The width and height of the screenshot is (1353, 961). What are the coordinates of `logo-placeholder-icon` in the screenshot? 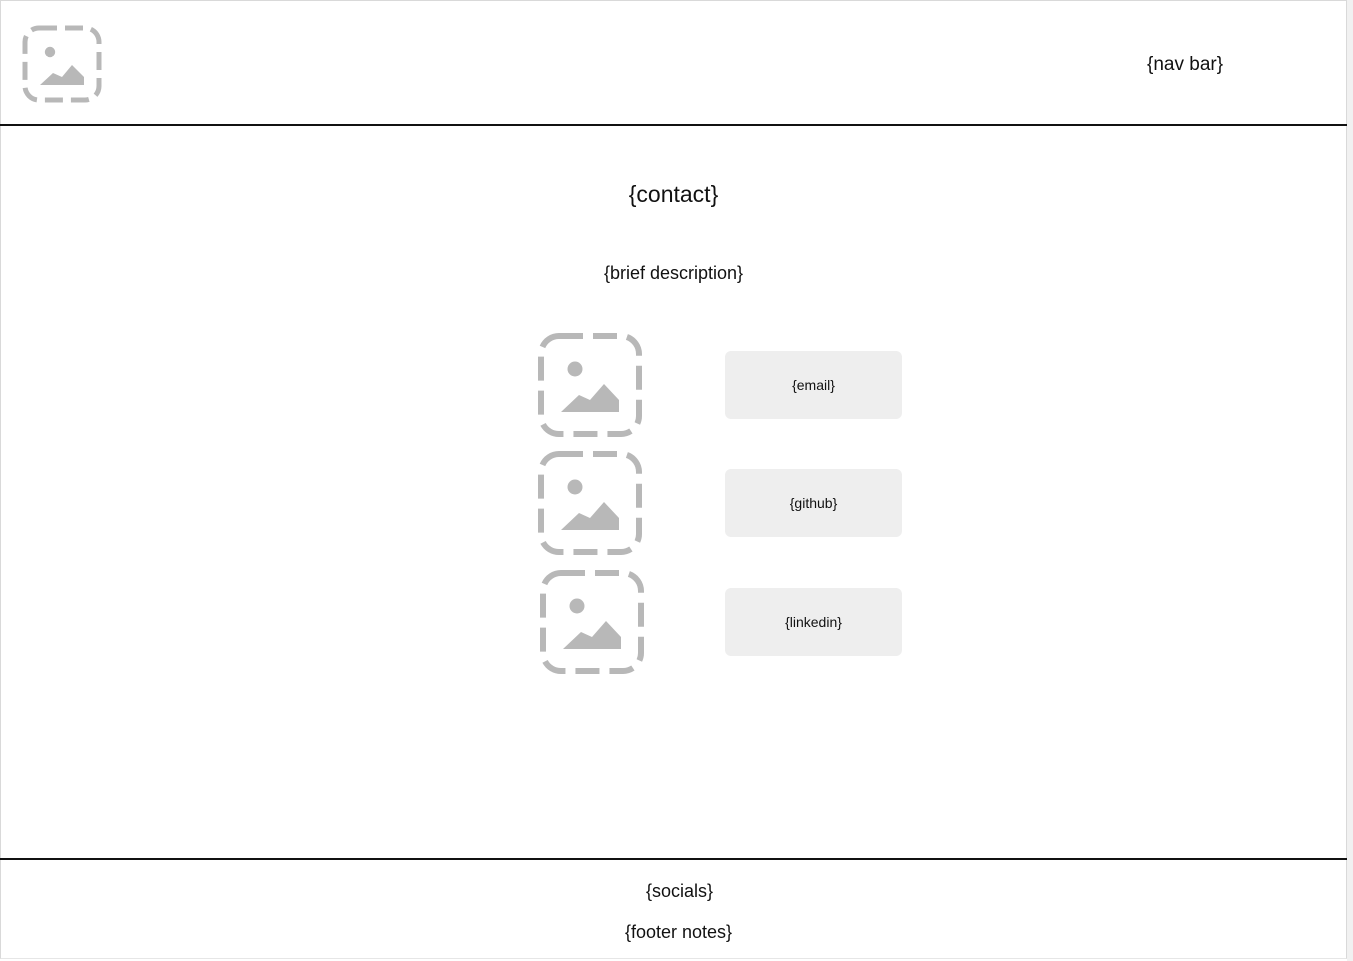 It's located at (62, 64).